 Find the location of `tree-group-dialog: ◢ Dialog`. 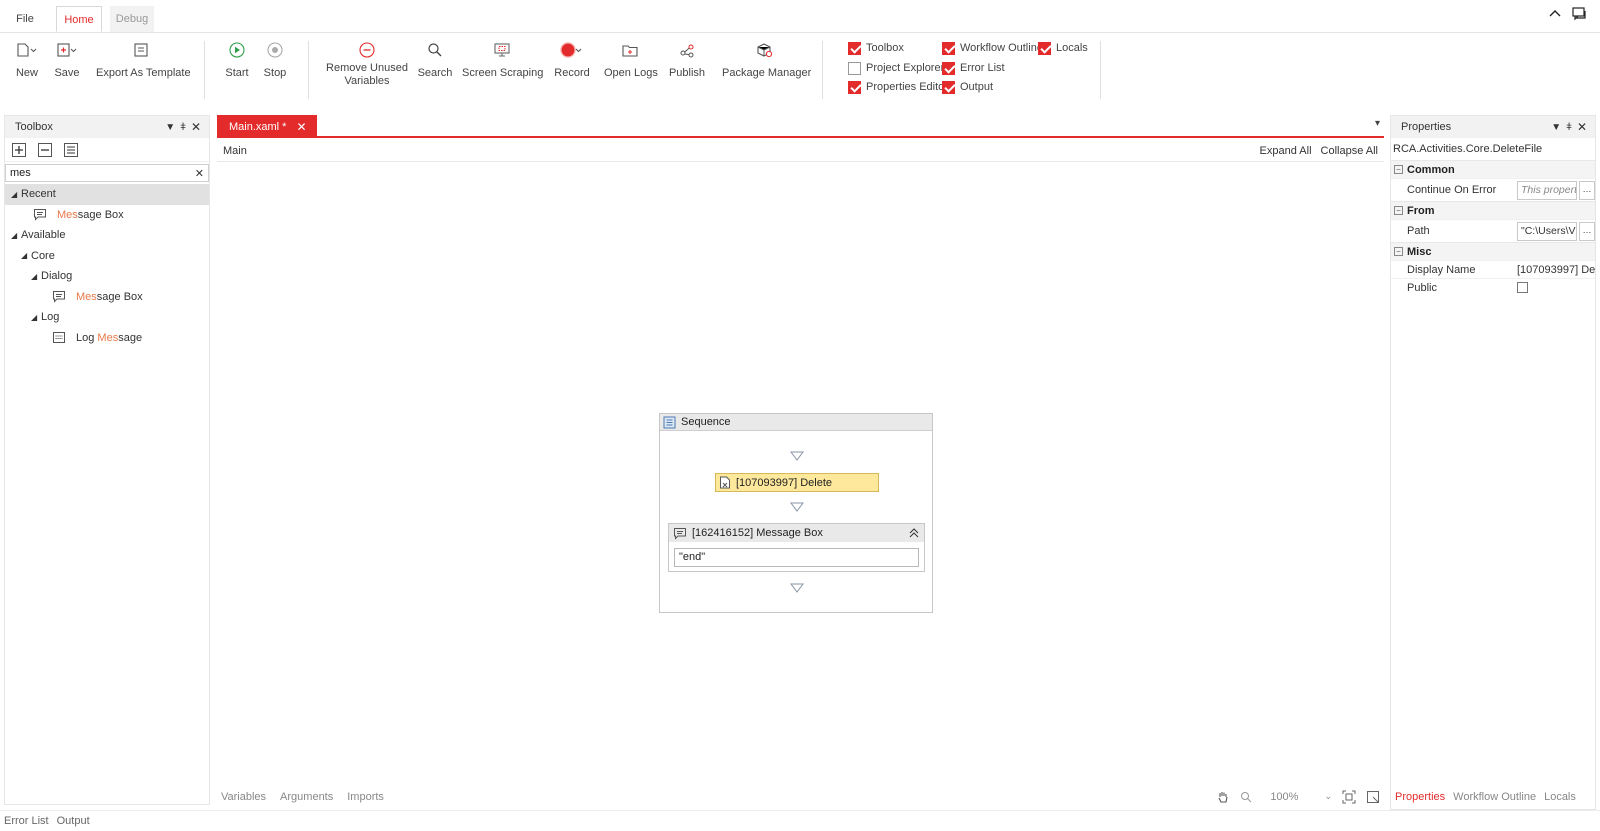

tree-group-dialog: ◢ Dialog is located at coordinates (107, 276).